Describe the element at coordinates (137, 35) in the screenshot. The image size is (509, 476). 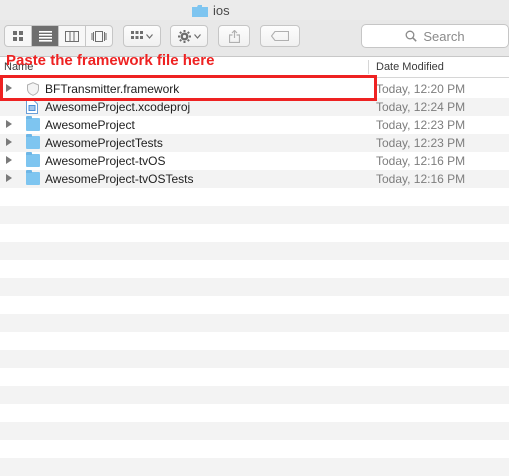
I see `arrange-grid-icon` at that location.